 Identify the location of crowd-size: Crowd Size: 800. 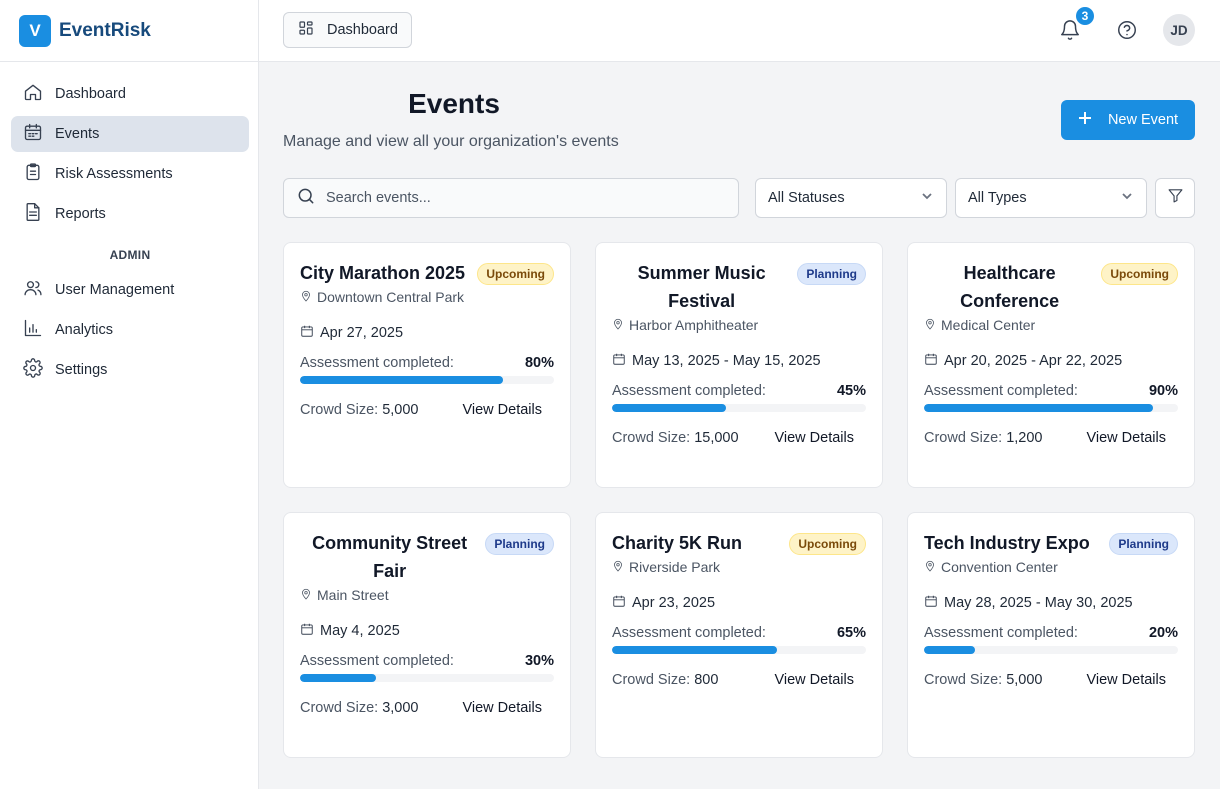
(665, 680).